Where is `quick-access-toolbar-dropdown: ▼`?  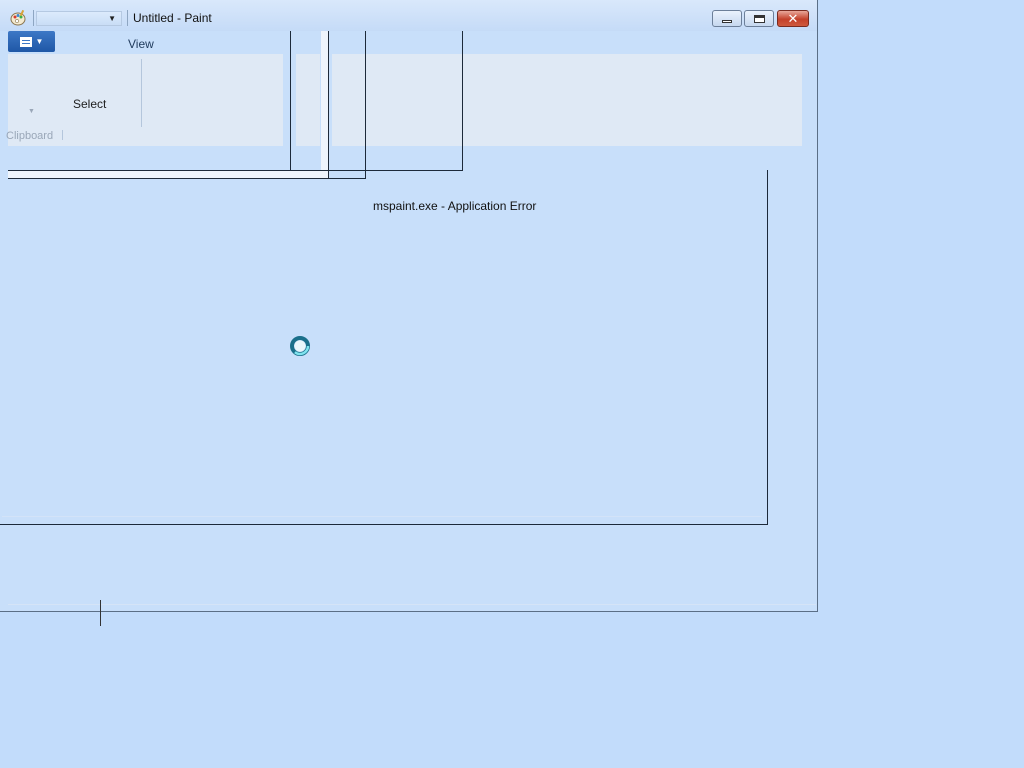 quick-access-toolbar-dropdown: ▼ is located at coordinates (79, 18).